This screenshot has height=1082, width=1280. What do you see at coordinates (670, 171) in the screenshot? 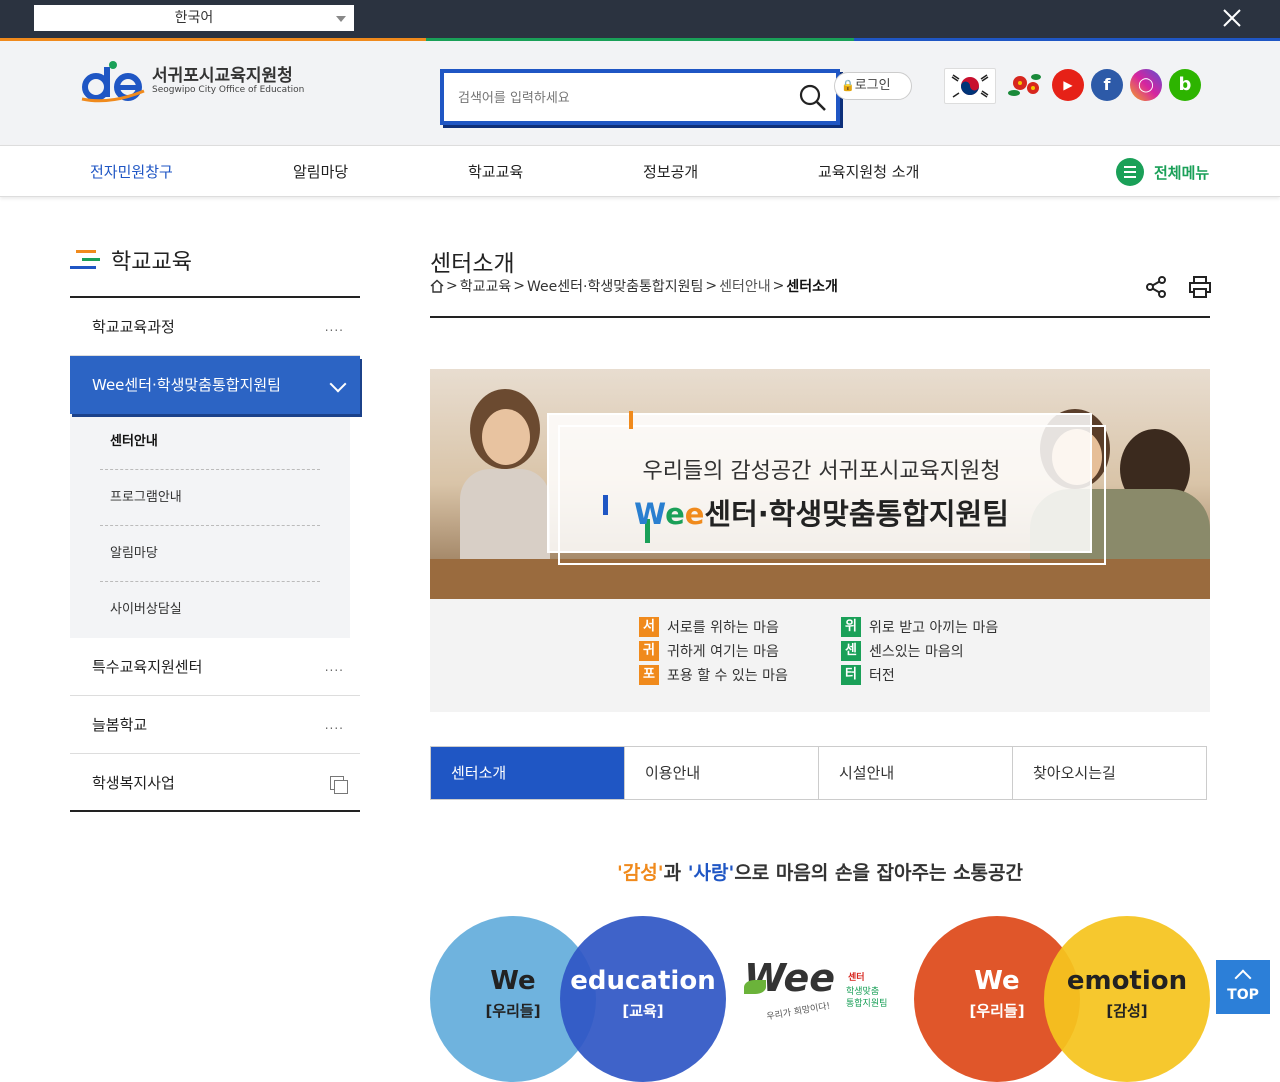
I see `nav-info-disclosure: 정보공개` at bounding box center [670, 171].